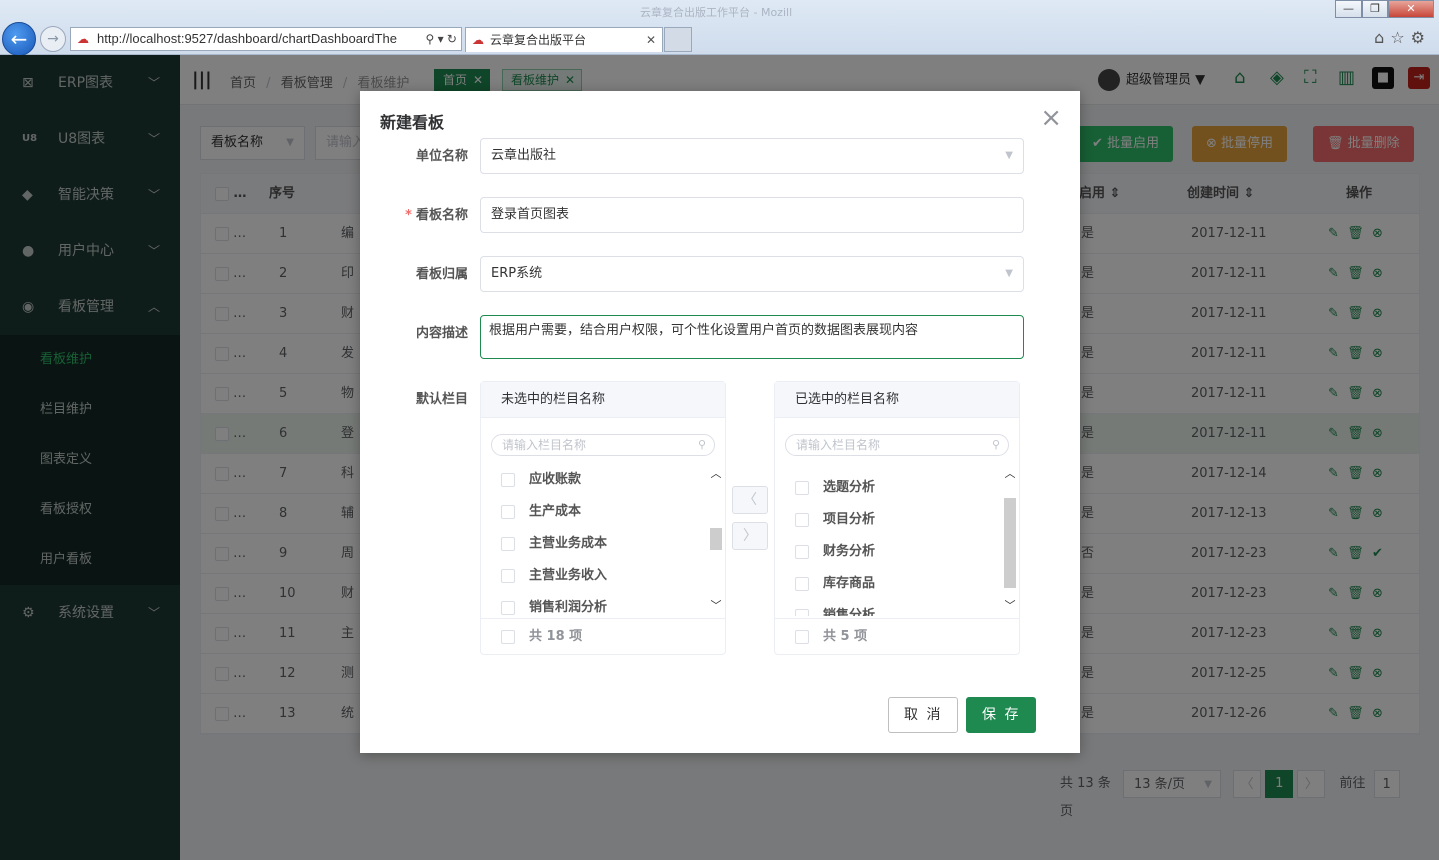  I want to click on name-label: * 看板名称, so click(424, 216).